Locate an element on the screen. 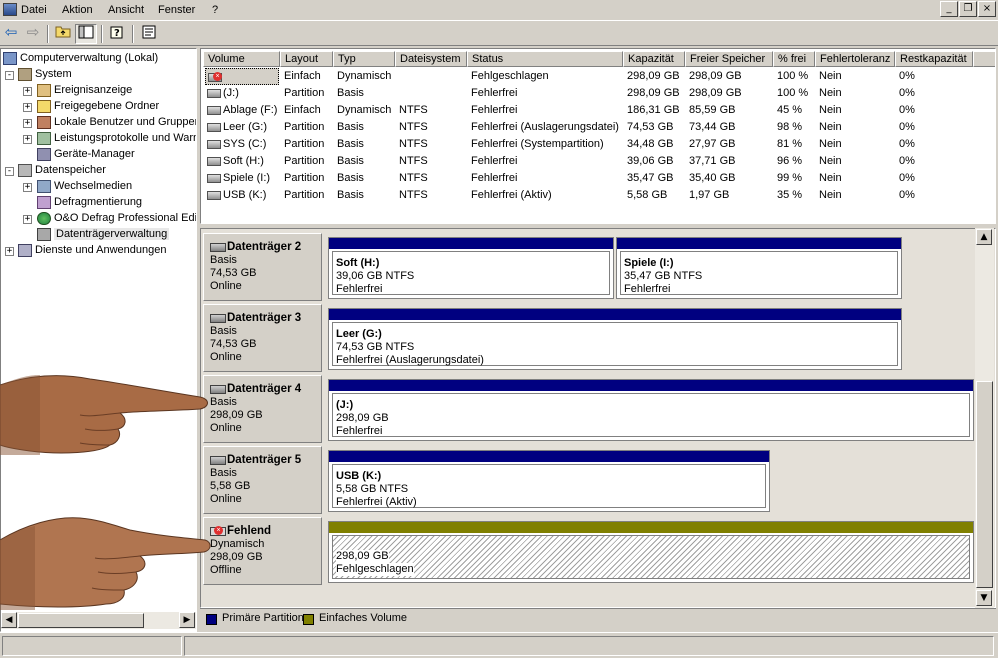 The width and height of the screenshot is (998, 658). tree-item-performance-logs: Leistungsprotokolle und Warn is located at coordinates (116, 138).